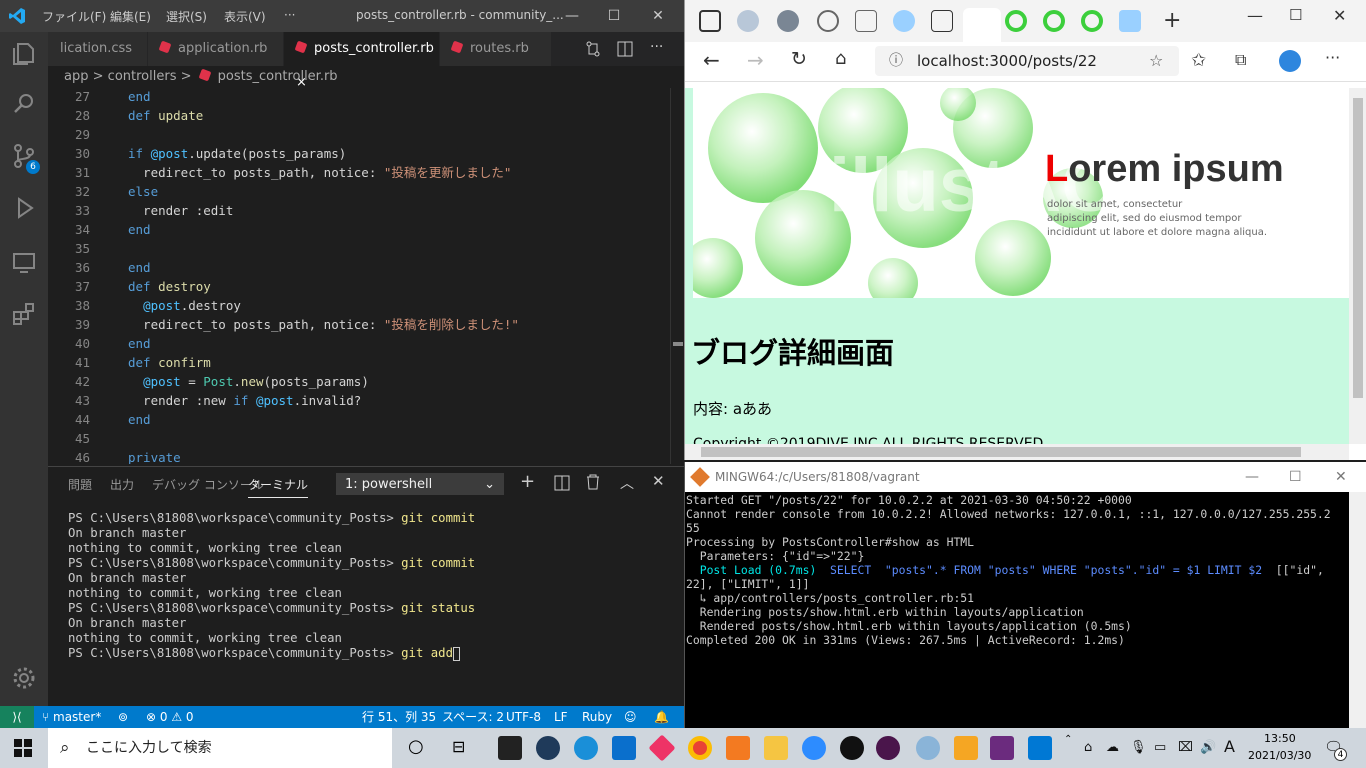  Describe the element at coordinates (510, 748) in the screenshot. I see `sticky-notes-icon` at that location.